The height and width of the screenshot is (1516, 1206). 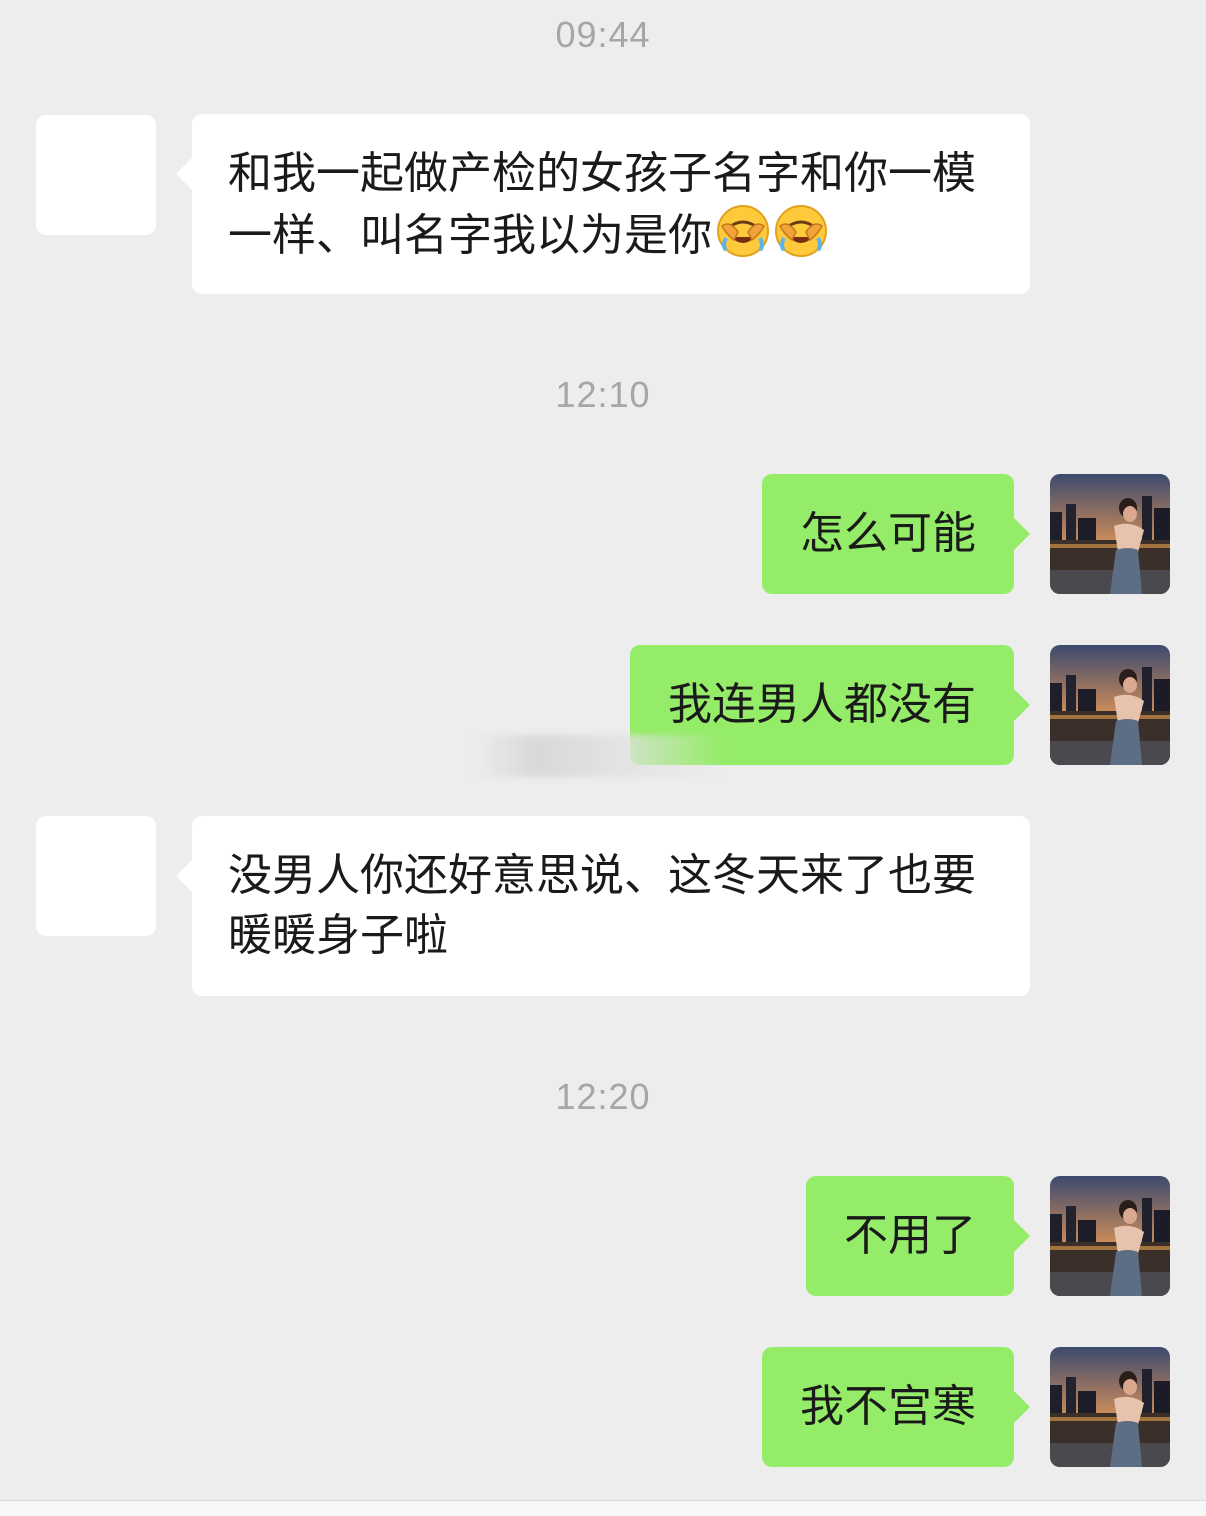 I want to click on incoming-message-bubble: 和我一起做产检的女孩子名字和你一模一样、叫名字我以为是你, so click(x=603, y=204).